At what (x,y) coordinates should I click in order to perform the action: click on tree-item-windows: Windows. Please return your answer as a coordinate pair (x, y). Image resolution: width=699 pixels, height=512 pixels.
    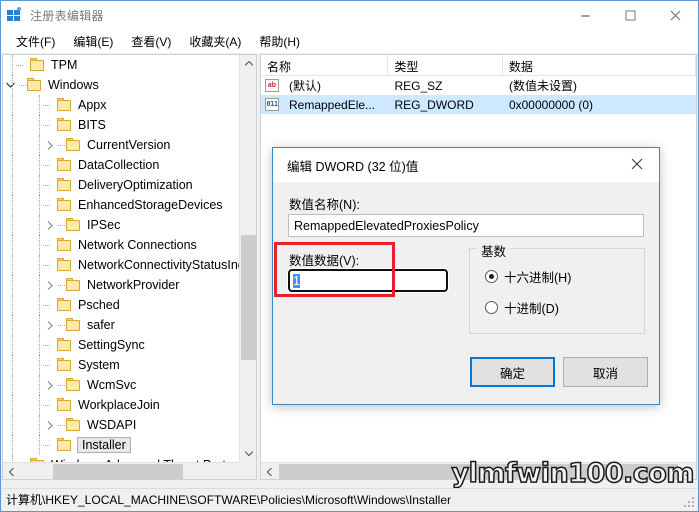
    Looking at the image, I should click on (121, 85).